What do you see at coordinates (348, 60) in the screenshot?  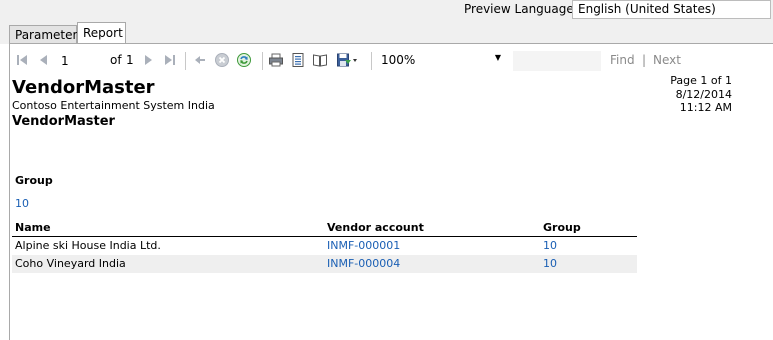 I see `export-icon` at bounding box center [348, 60].